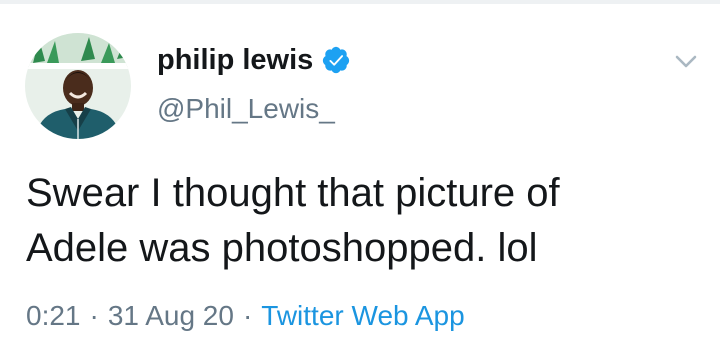  I want to click on tweet-date: 31 Aug 20, so click(171, 315).